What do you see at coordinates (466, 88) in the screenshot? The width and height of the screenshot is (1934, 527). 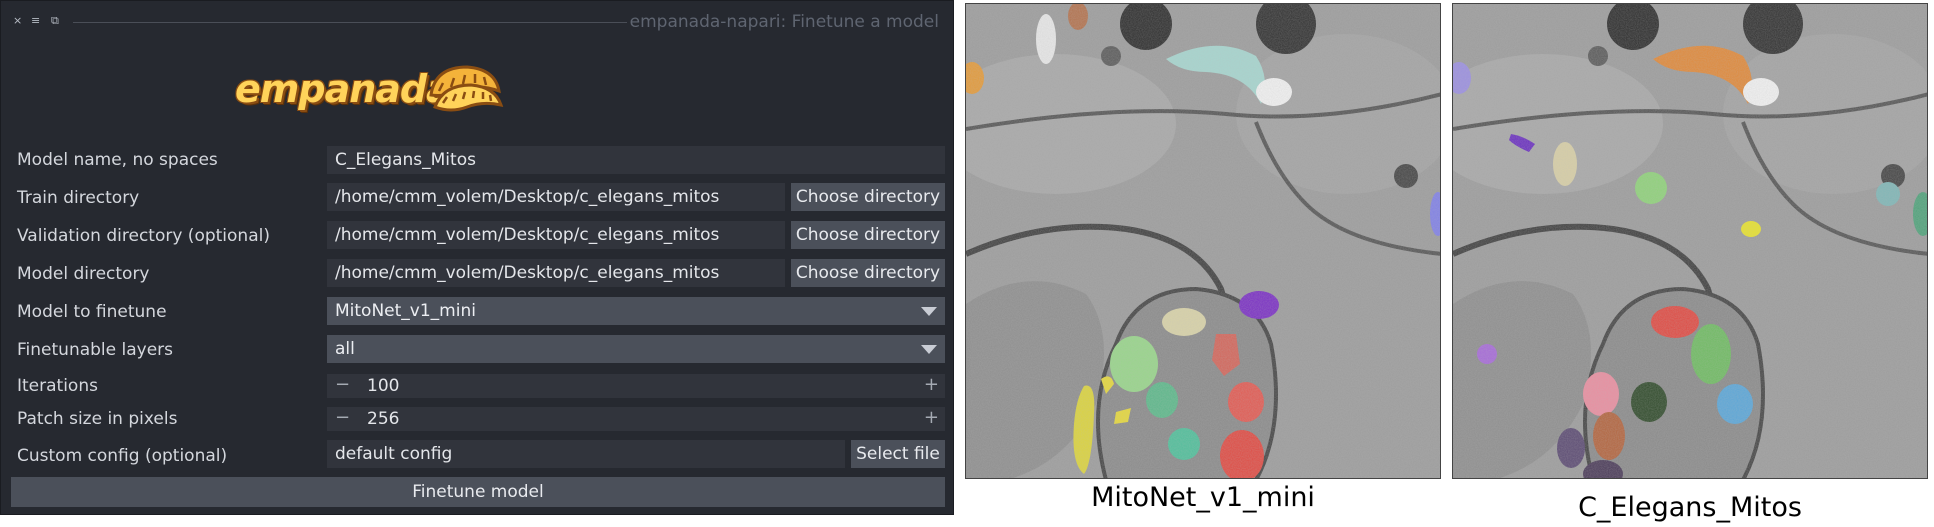 I see `empanada-icon` at bounding box center [466, 88].